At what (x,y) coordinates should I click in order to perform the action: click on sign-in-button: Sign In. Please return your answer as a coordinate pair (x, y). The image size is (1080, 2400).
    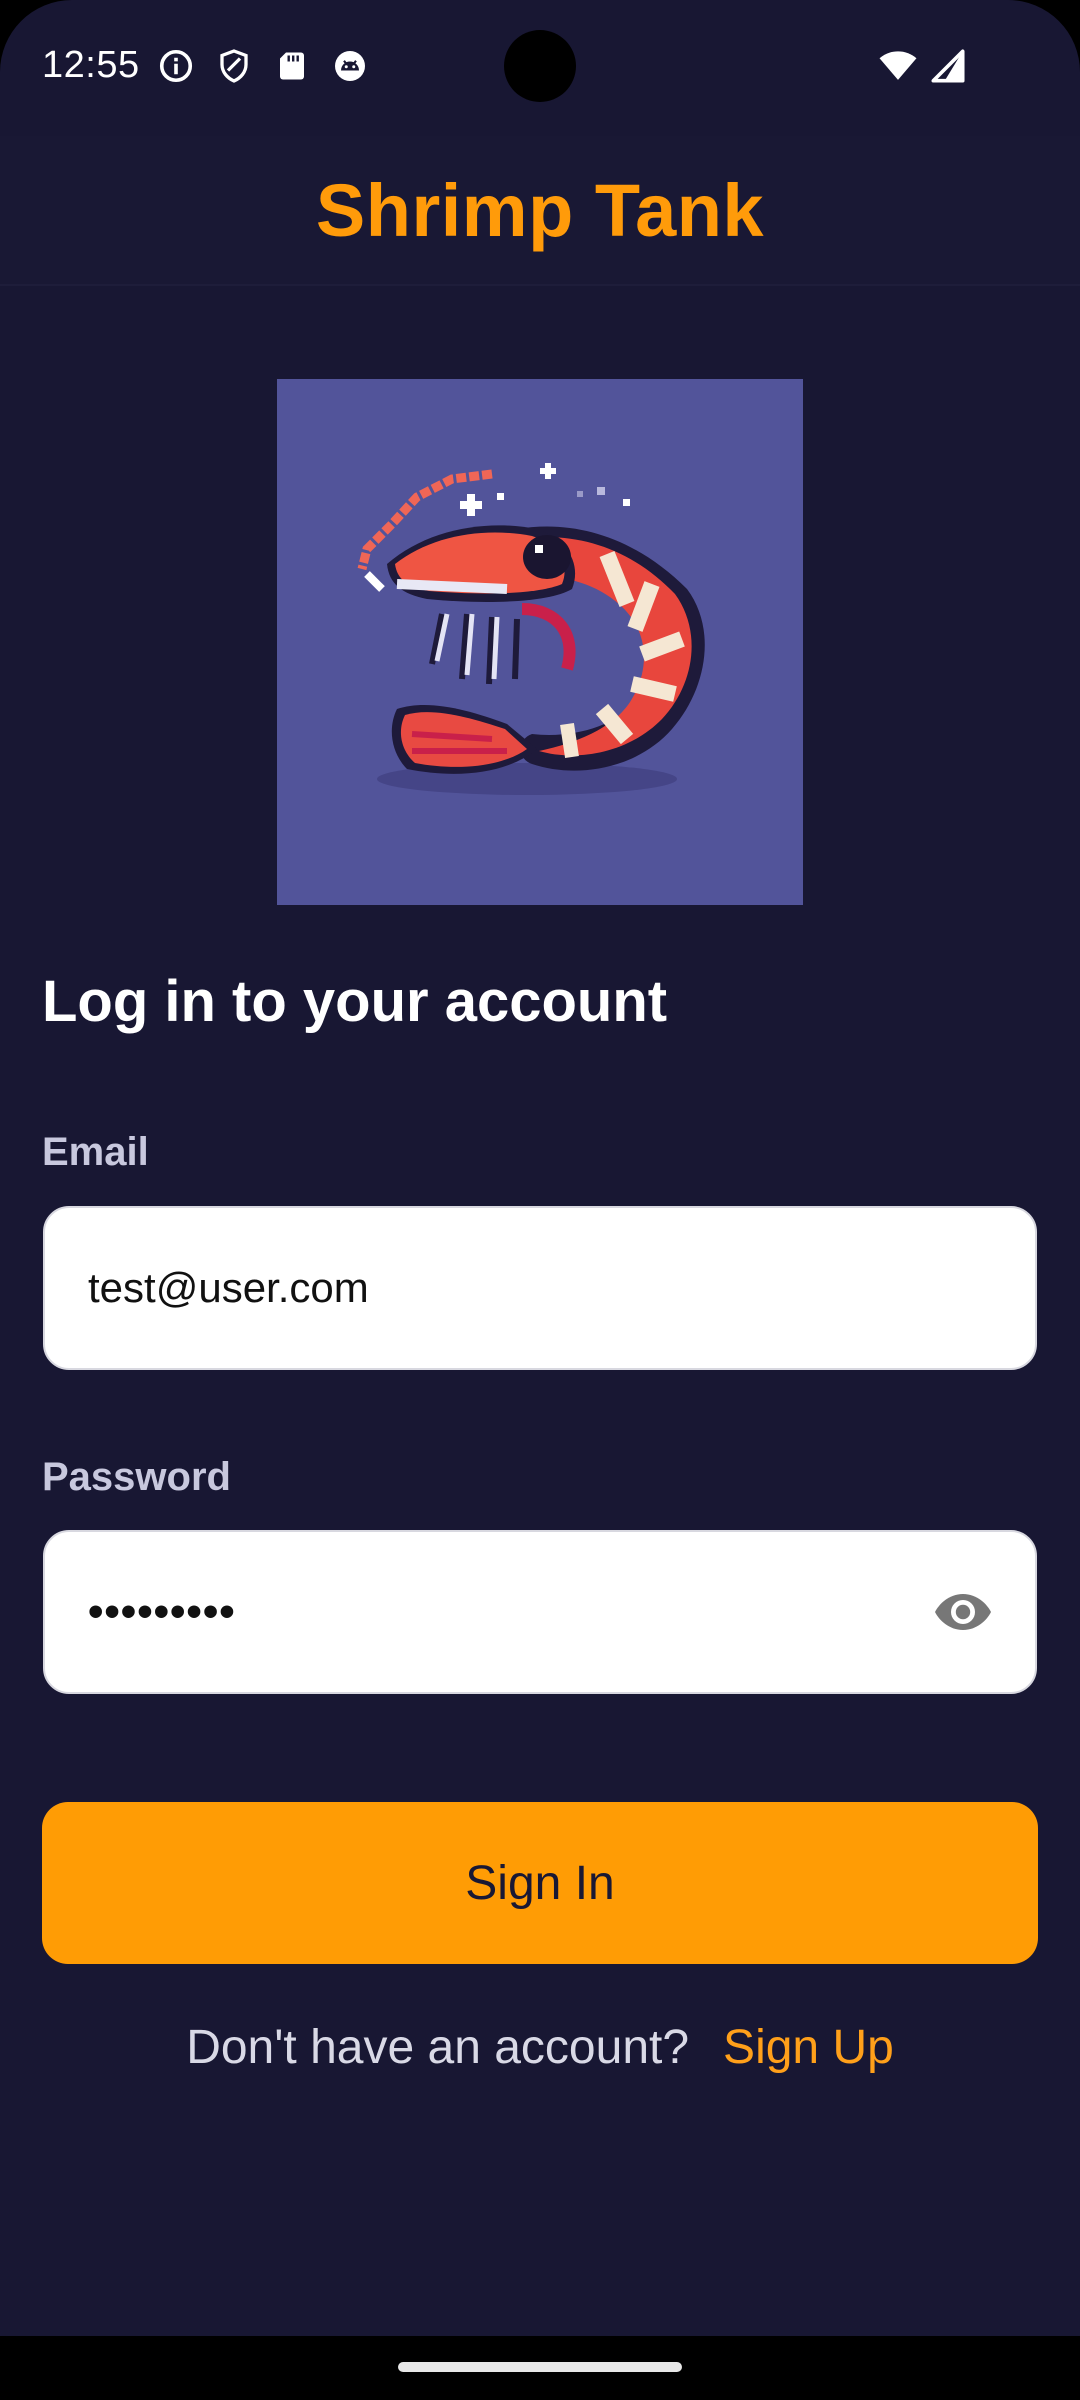
    Looking at the image, I should click on (540, 1883).